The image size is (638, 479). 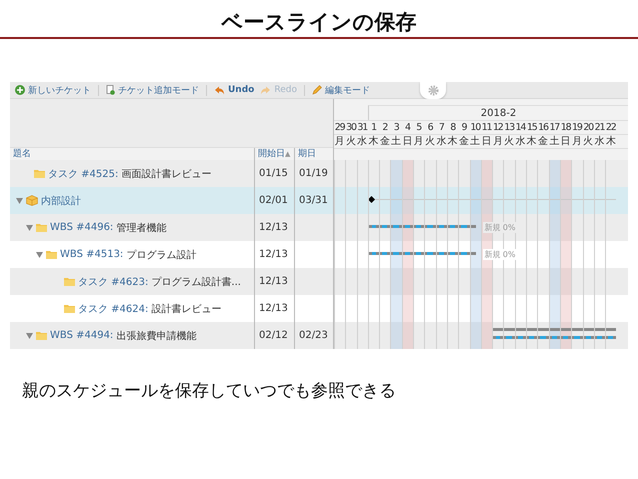 I want to click on issue-link: タスク #4525:, so click(x=83, y=173).